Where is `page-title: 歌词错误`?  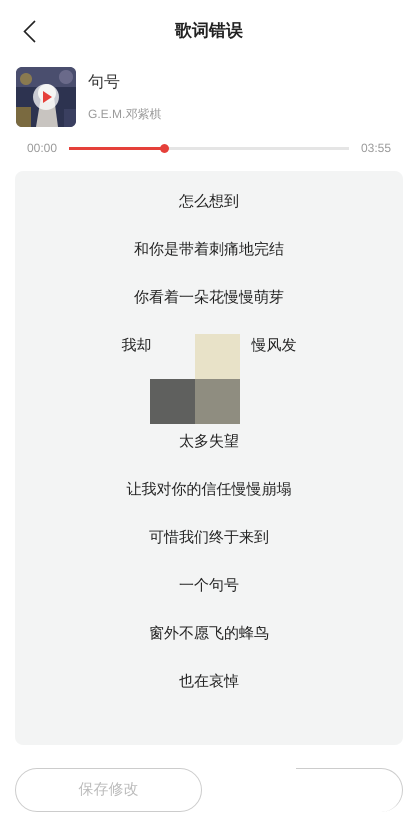 page-title: 歌词错误 is located at coordinates (209, 31).